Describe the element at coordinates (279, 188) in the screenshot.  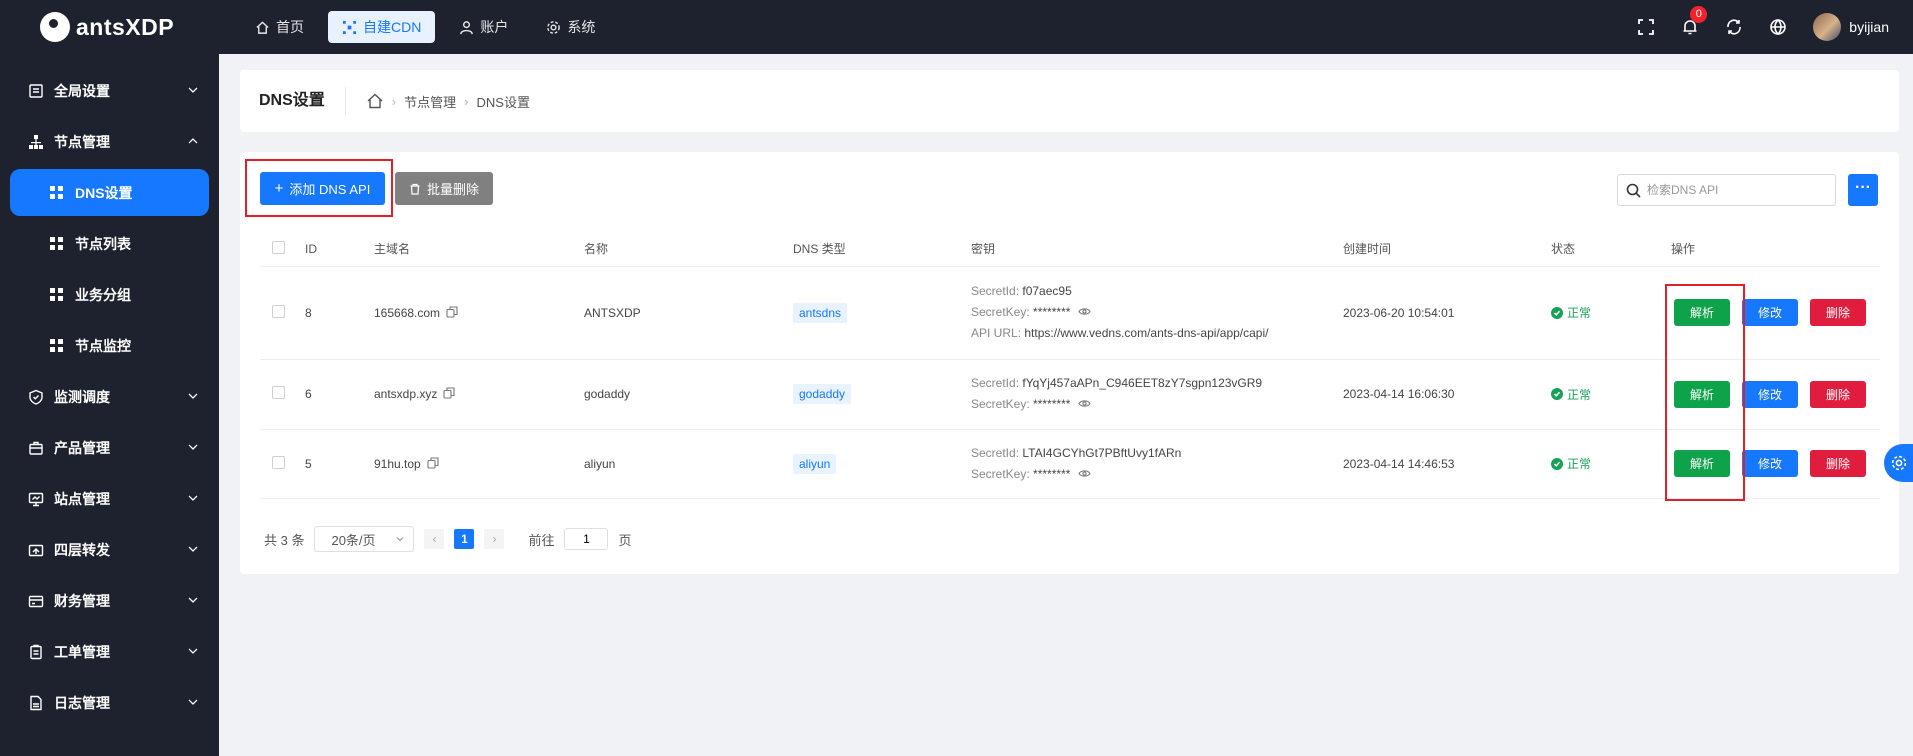
I see `plus-icon: +` at that location.